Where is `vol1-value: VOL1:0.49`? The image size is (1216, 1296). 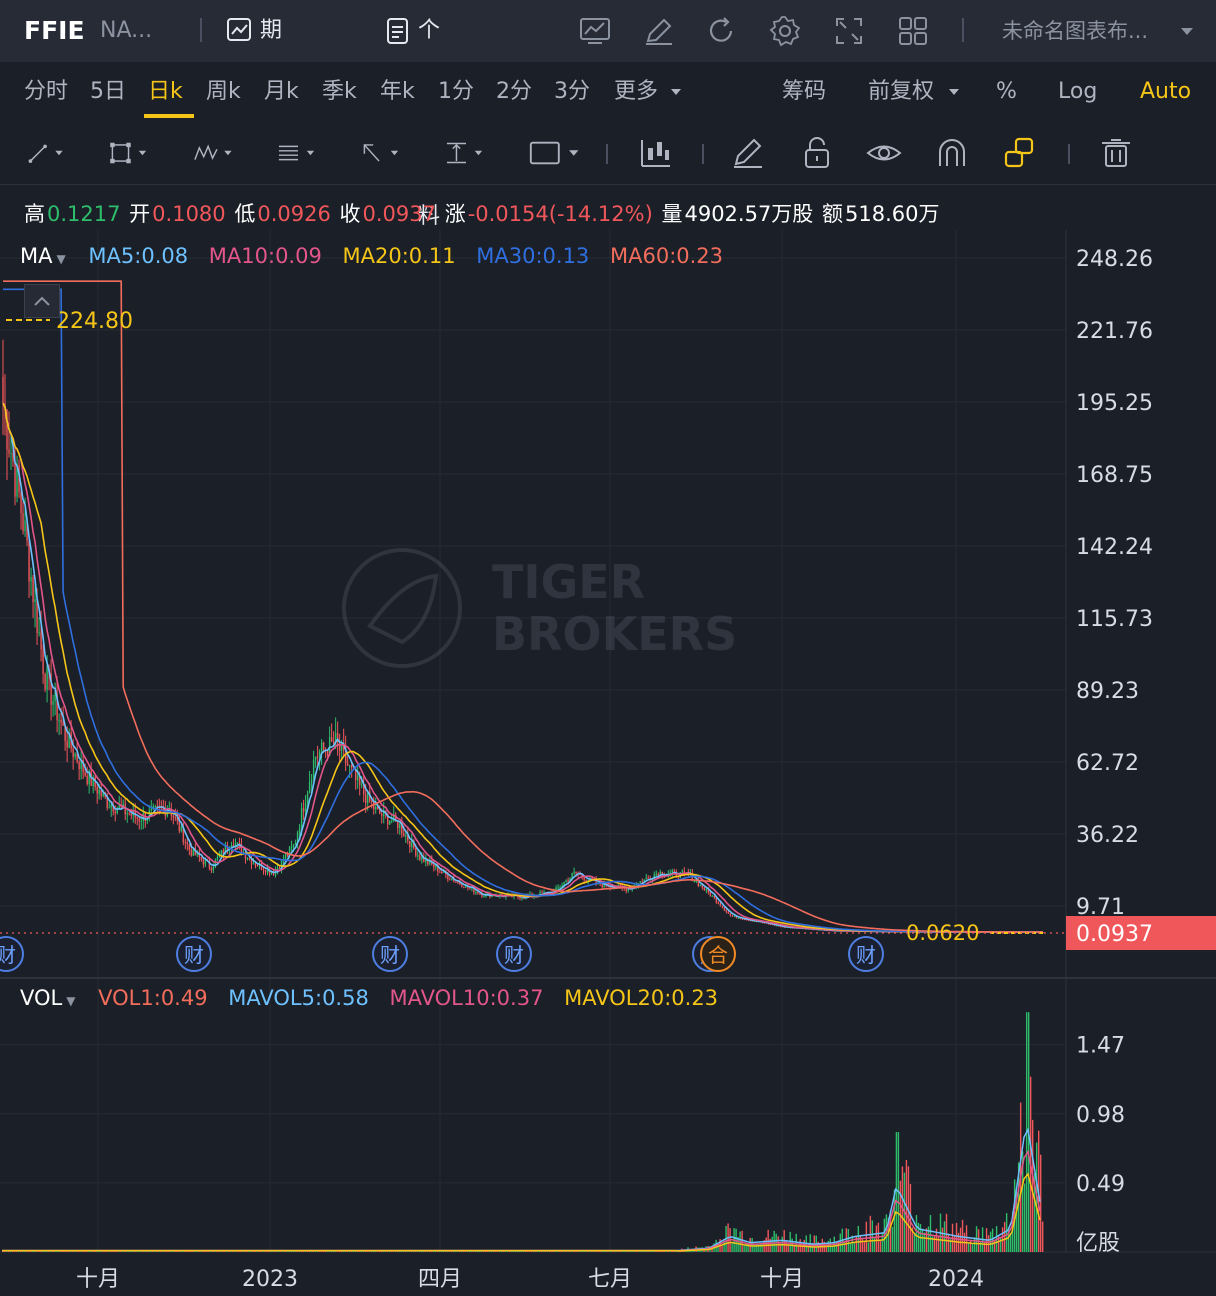
vol1-value: VOL1:0.49 is located at coordinates (153, 998).